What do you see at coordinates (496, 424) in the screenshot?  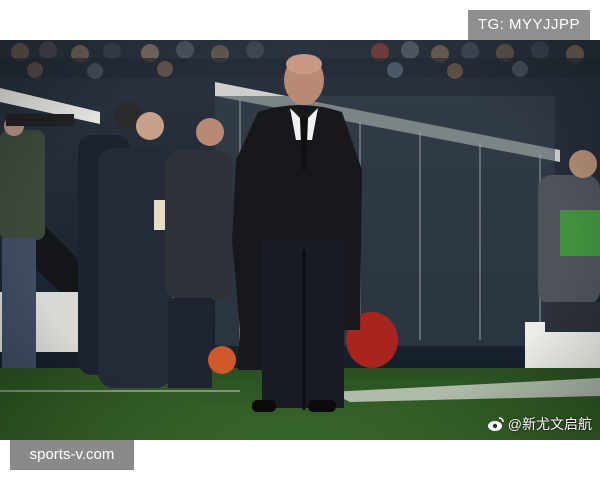 I see `weibo-icon` at bounding box center [496, 424].